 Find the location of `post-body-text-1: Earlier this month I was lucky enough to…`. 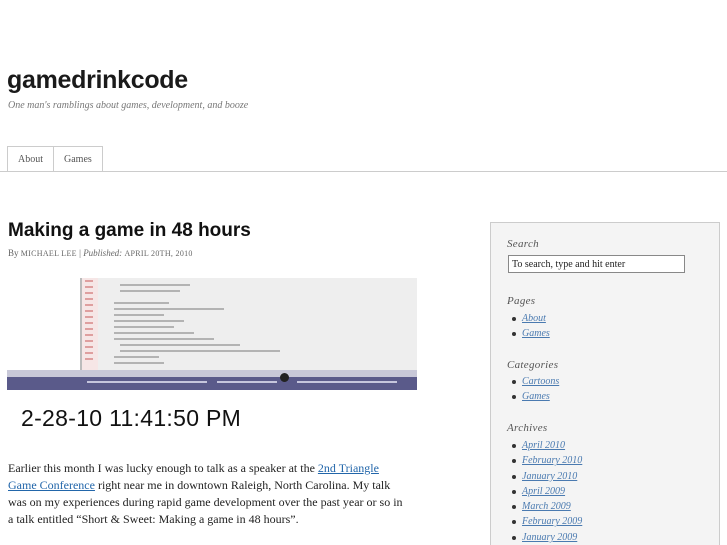

post-body-text-1: Earlier this month I was lucky enough to… is located at coordinates (163, 468).